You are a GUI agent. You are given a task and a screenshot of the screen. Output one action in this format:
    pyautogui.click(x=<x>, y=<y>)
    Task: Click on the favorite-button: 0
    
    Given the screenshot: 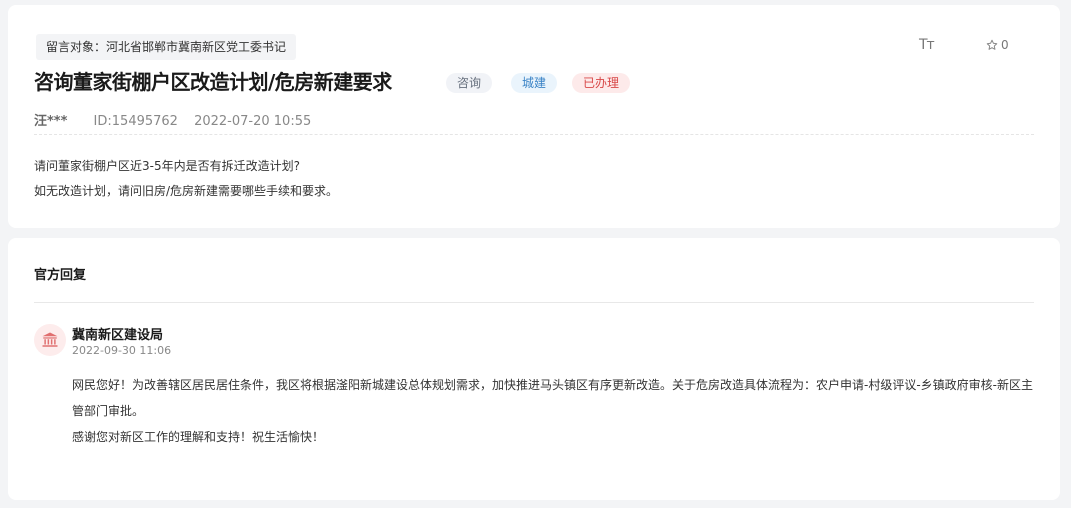 What is the action you would take?
    pyautogui.click(x=997, y=45)
    